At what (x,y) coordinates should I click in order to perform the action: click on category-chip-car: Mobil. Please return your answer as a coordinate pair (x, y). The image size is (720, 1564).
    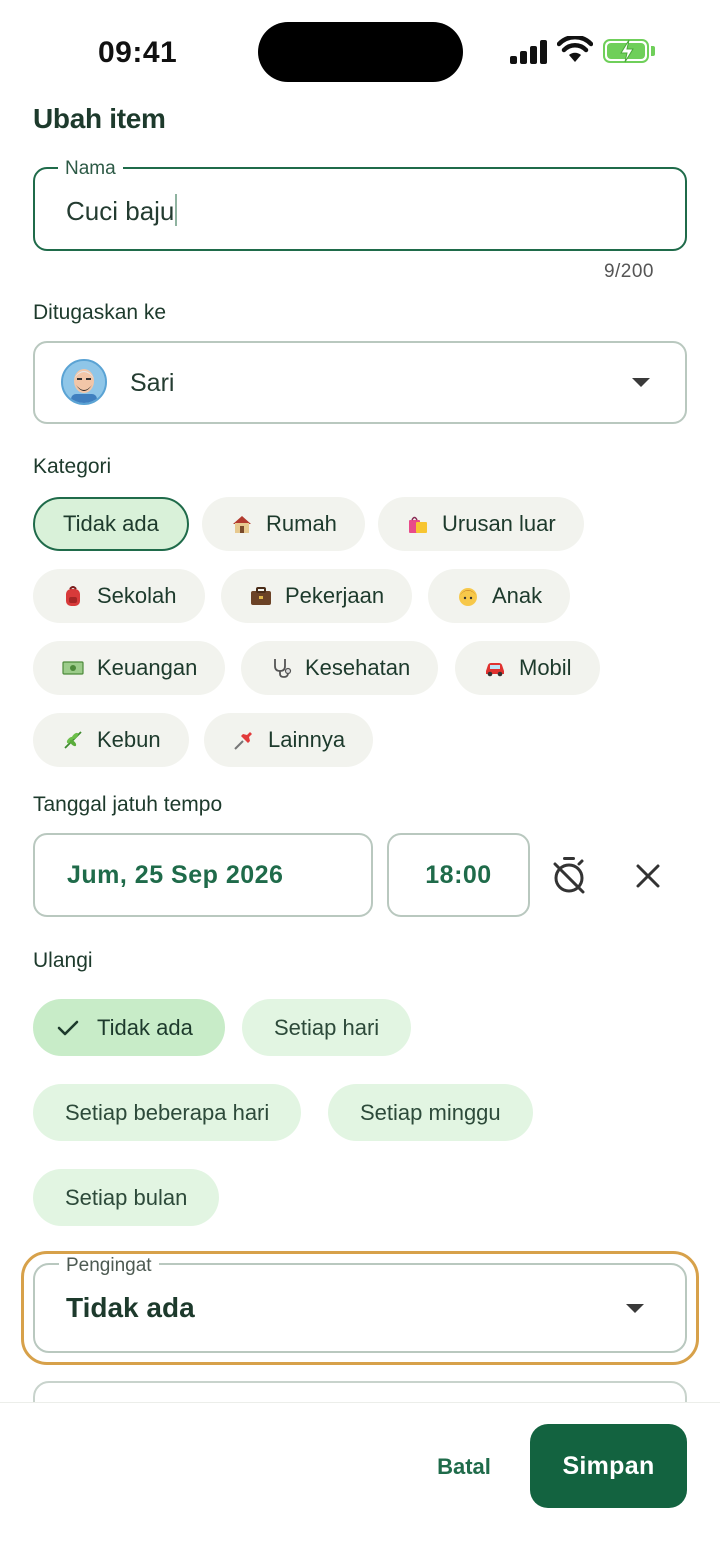
    Looking at the image, I should click on (527, 668).